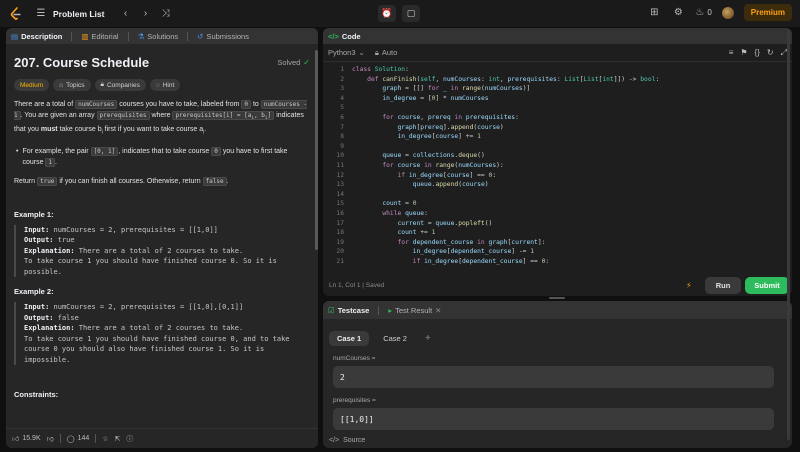 The width and height of the screenshot is (800, 452). Describe the element at coordinates (788, 235) in the screenshot. I see `page-scrollbar` at that location.